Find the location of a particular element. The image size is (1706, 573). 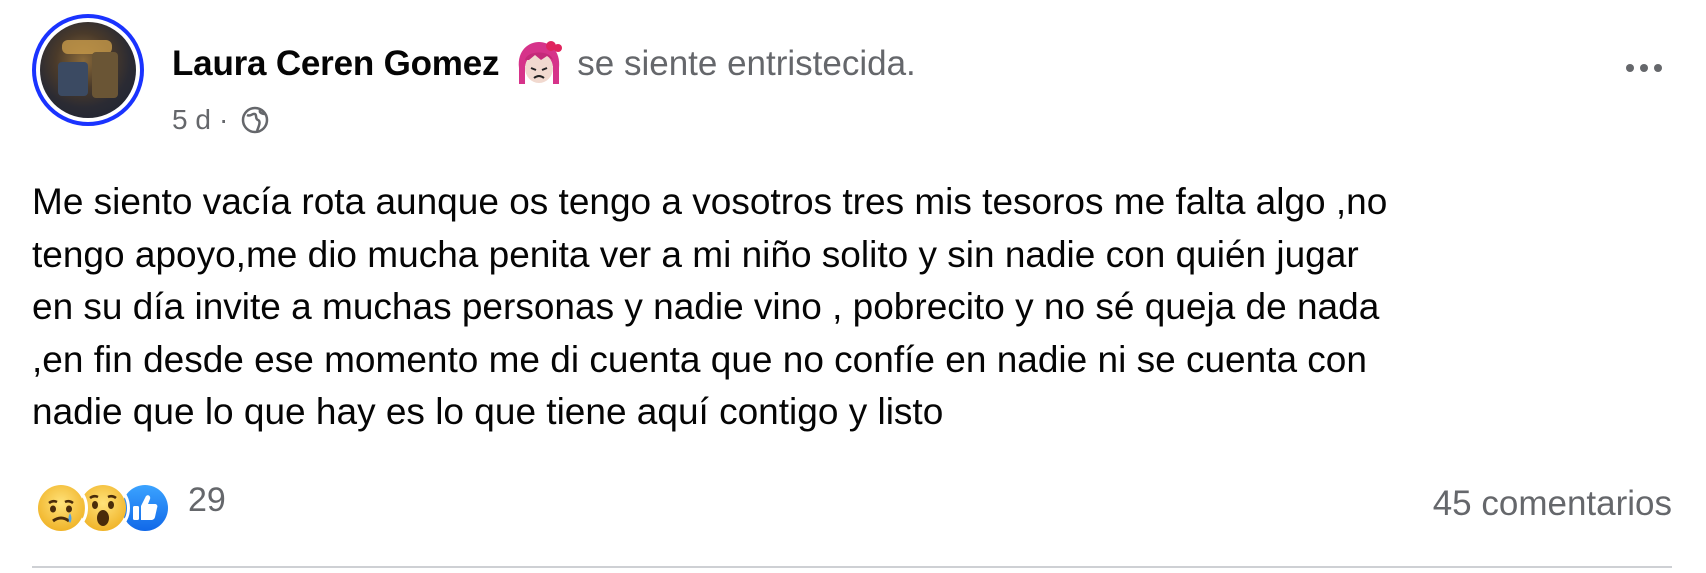

author-avatar is located at coordinates (88, 70).